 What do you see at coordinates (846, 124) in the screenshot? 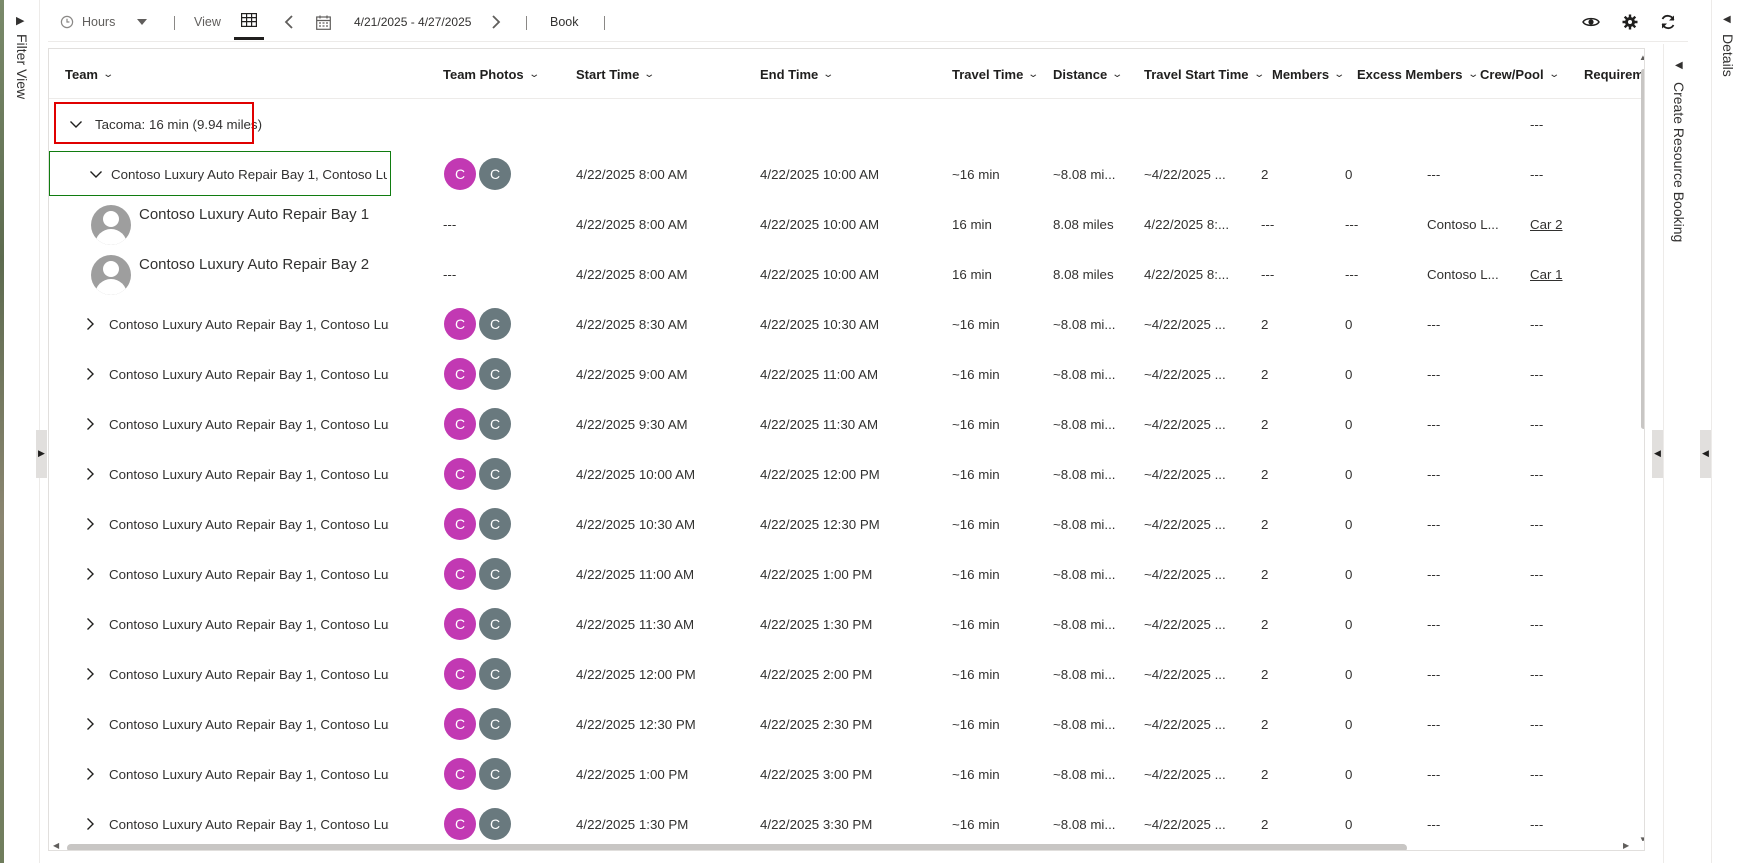
I see `group-row: Tacoma: 16 min (9.94 miles) ---` at bounding box center [846, 124].